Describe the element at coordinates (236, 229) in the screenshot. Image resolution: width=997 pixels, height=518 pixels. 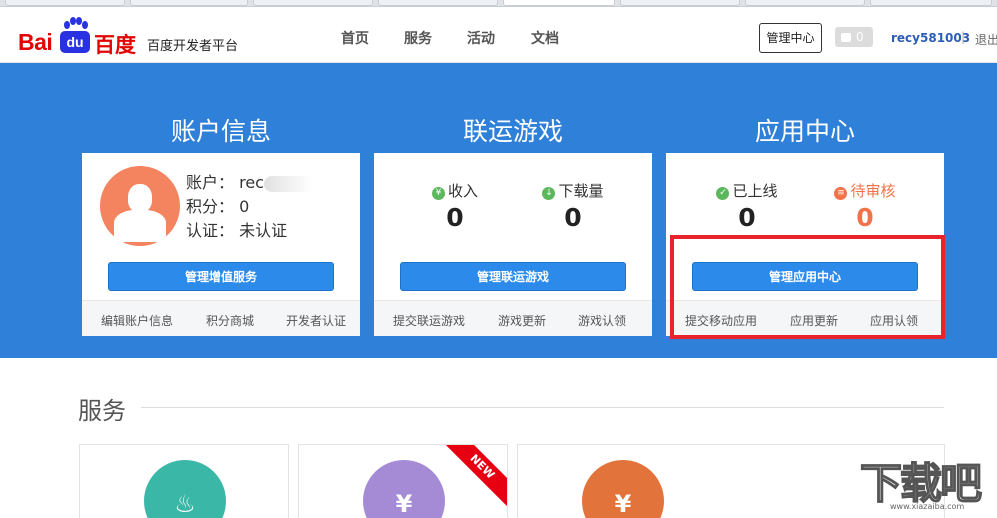
I see `verify-row: 认证： 未认证` at that location.